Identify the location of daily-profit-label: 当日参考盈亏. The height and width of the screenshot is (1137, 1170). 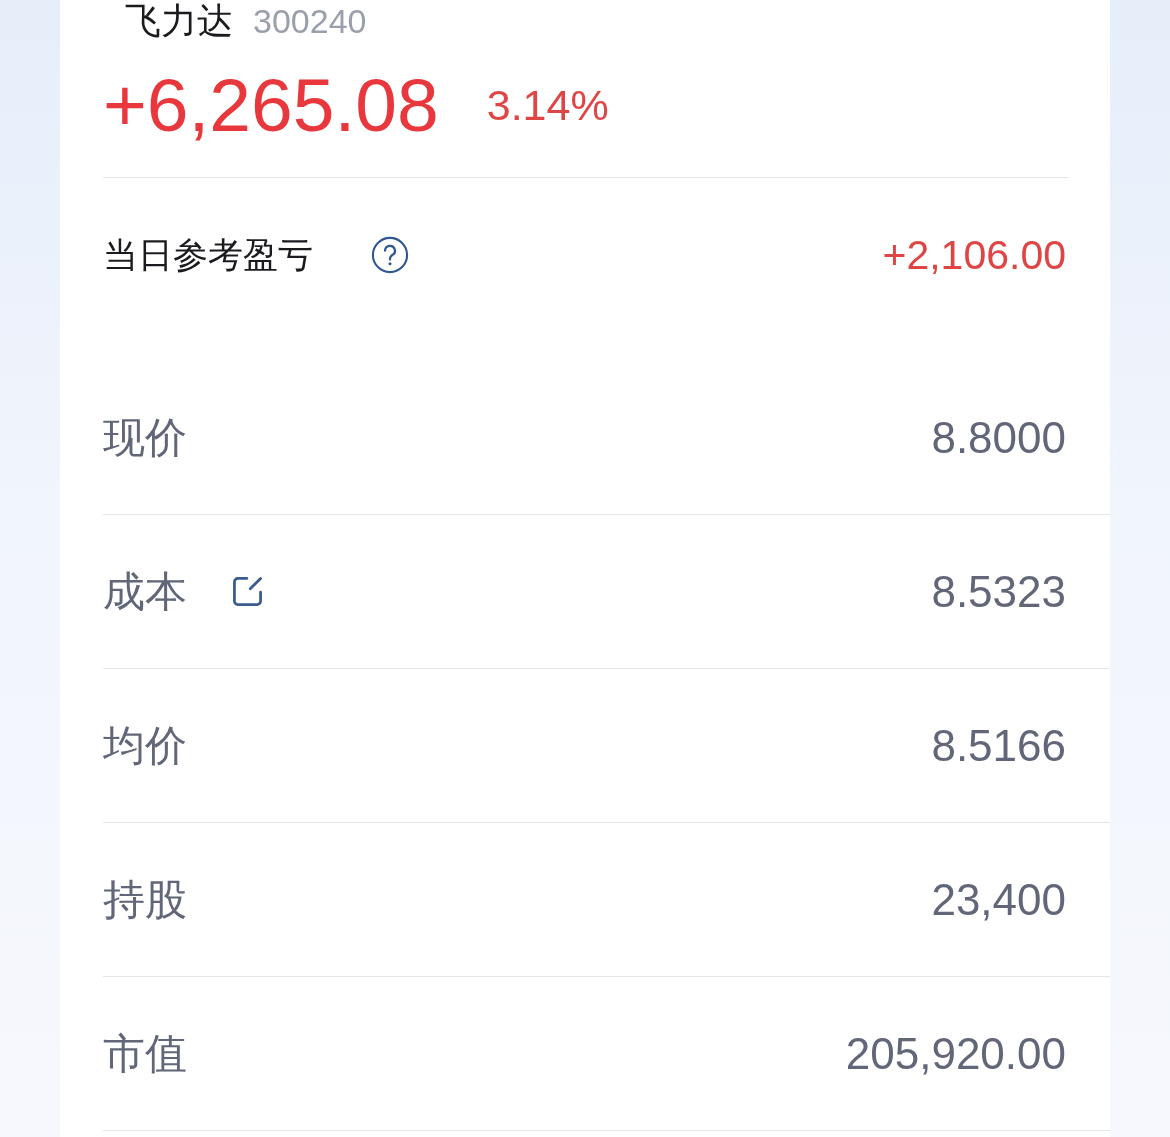
(208, 255).